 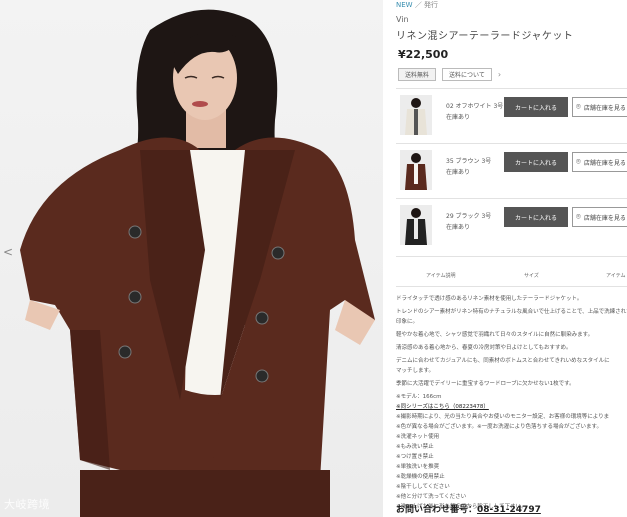 I want to click on description-line: ※単独洗いを推奨, so click(x=418, y=467).